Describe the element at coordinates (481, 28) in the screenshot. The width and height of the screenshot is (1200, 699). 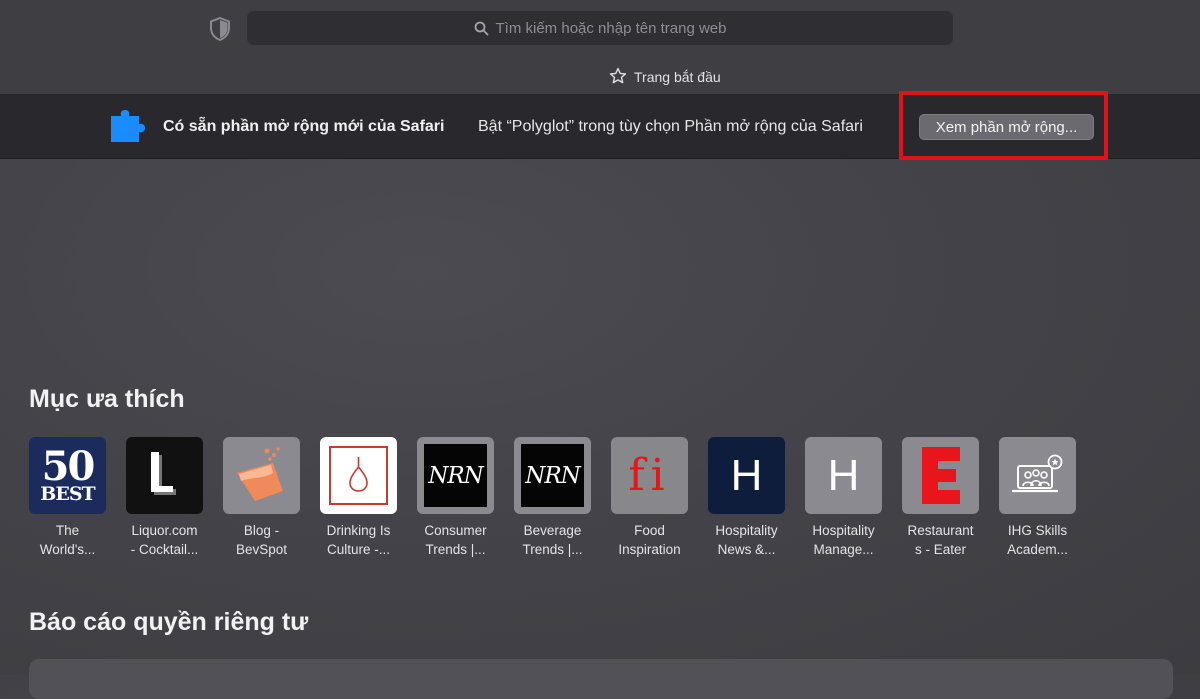
I see `search-icon` at that location.